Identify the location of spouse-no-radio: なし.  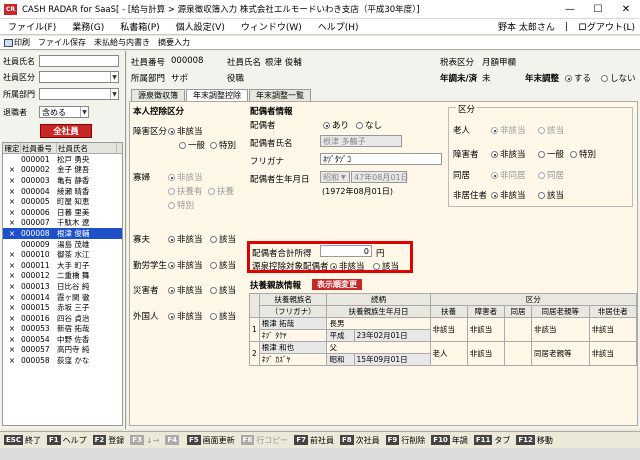
(369, 125).